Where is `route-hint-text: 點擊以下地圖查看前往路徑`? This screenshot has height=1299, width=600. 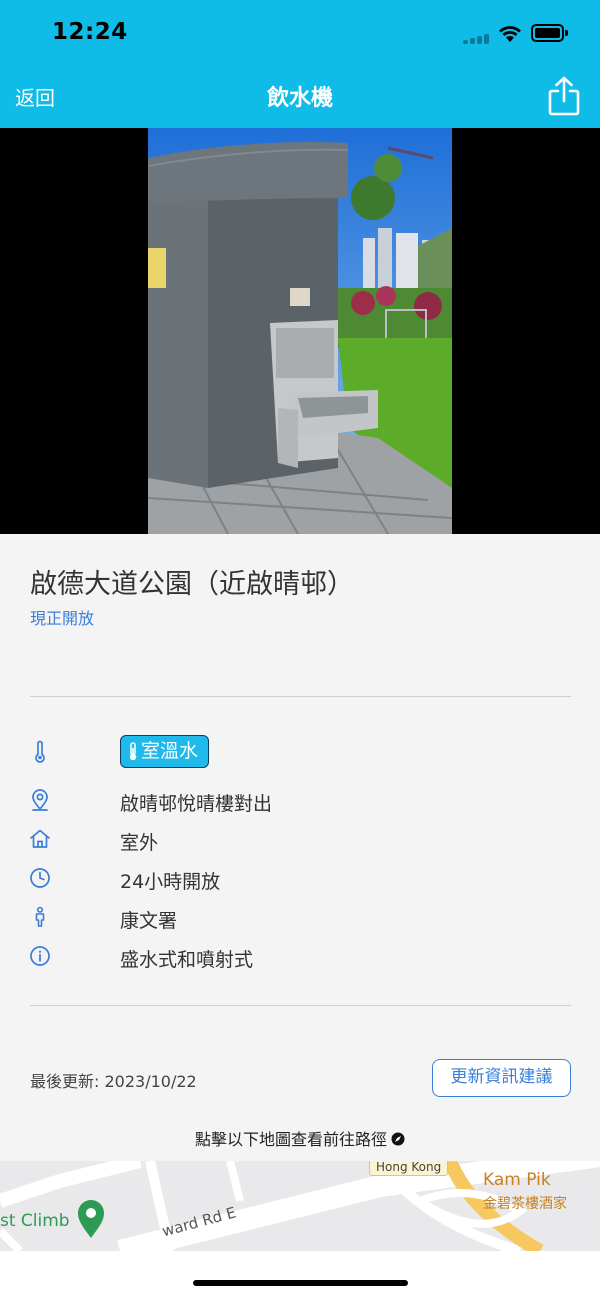 route-hint-text: 點擊以下地圖查看前往路徑 is located at coordinates (290, 1139).